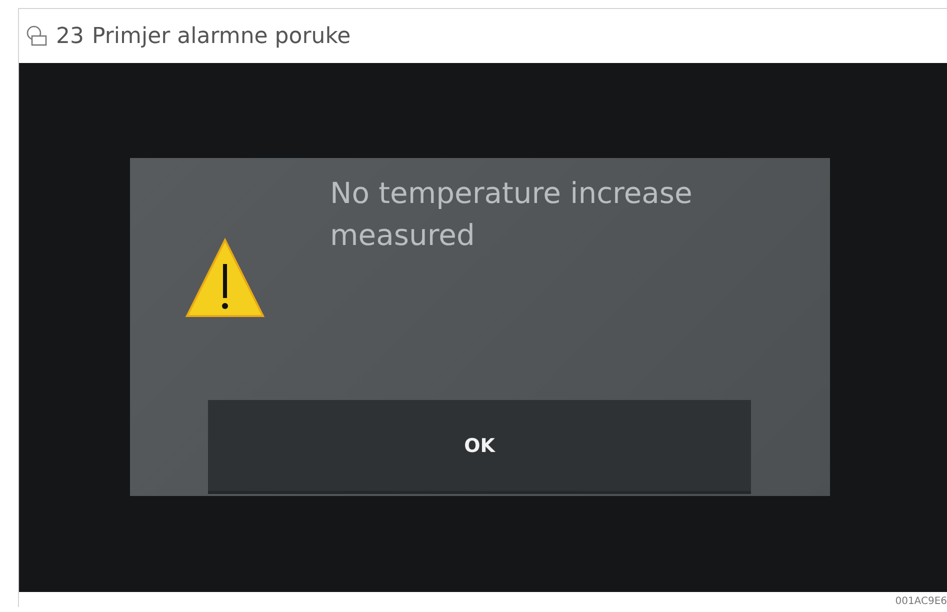 The width and height of the screenshot is (947, 612). I want to click on figure-icon, so click(37, 36).